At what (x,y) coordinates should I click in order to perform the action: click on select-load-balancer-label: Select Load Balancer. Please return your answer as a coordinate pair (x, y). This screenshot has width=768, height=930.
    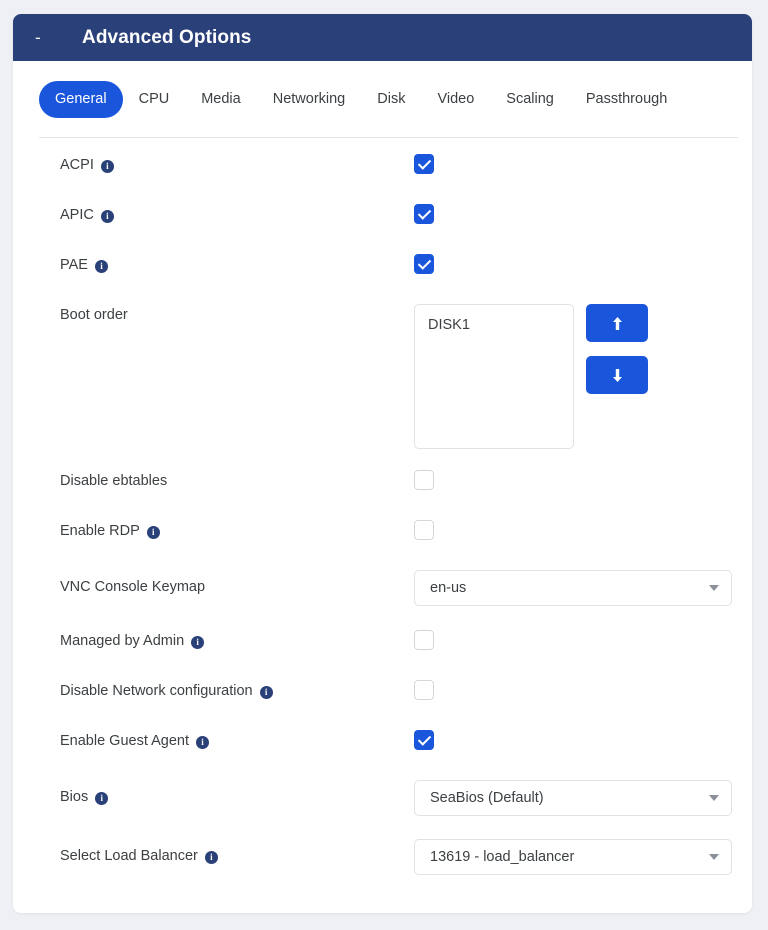
    Looking at the image, I should click on (129, 856).